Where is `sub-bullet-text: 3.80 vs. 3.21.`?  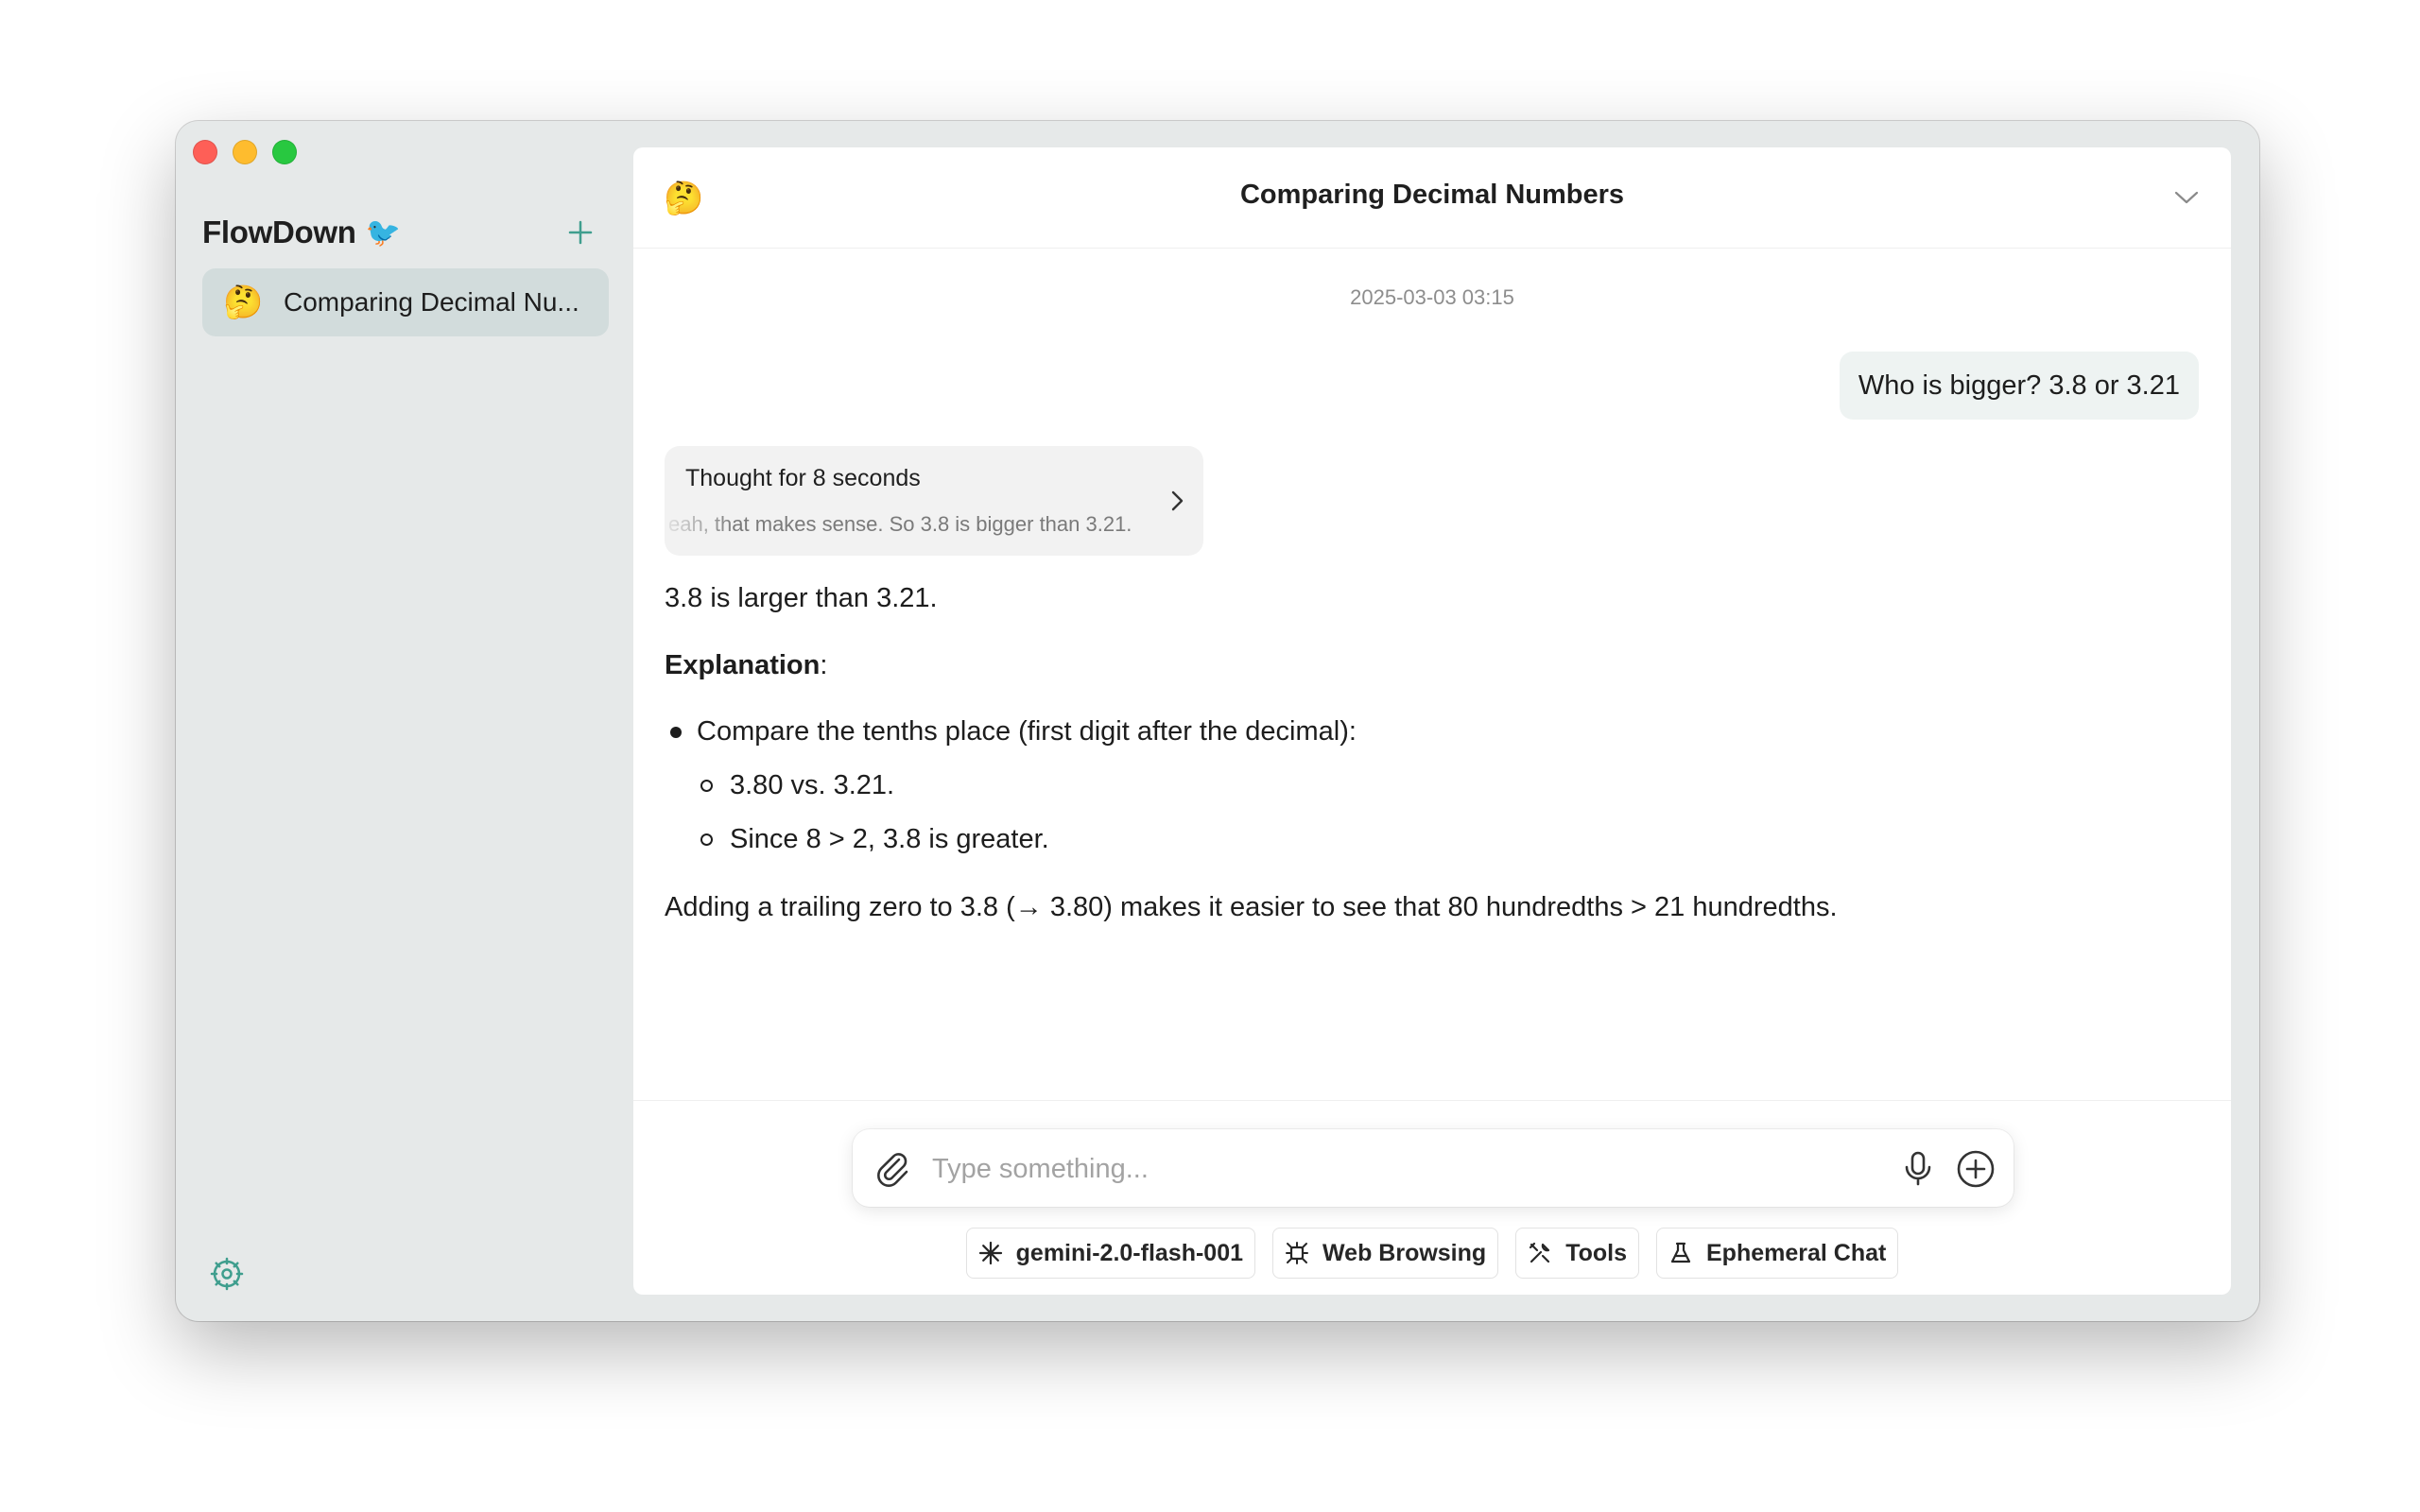 sub-bullet-text: 3.80 vs. 3.21. is located at coordinates (813, 785).